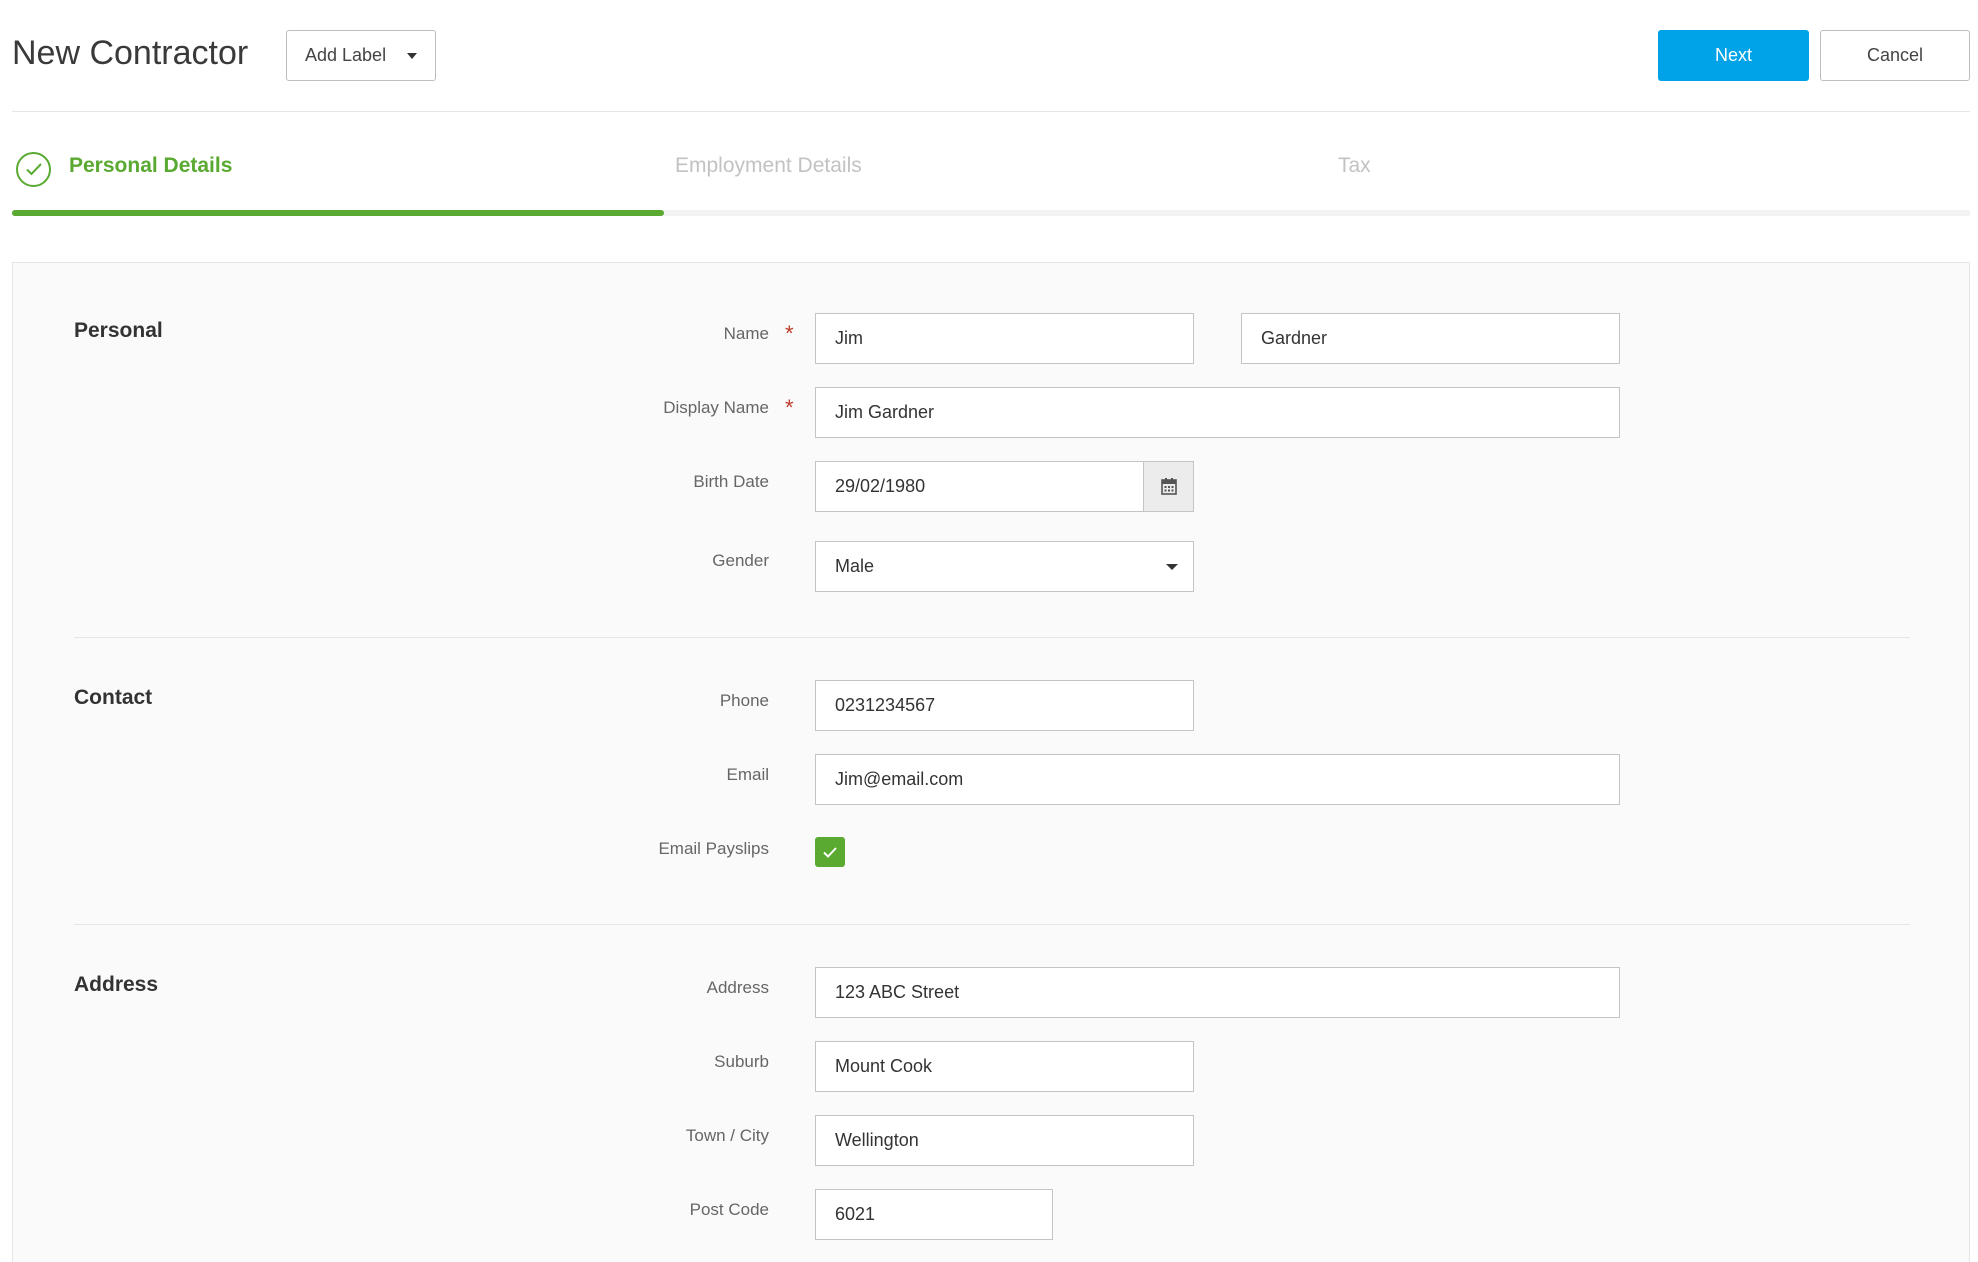 The image size is (1978, 1262). Describe the element at coordinates (150, 166) in the screenshot. I see `step-personal-details: Personal Details` at that location.